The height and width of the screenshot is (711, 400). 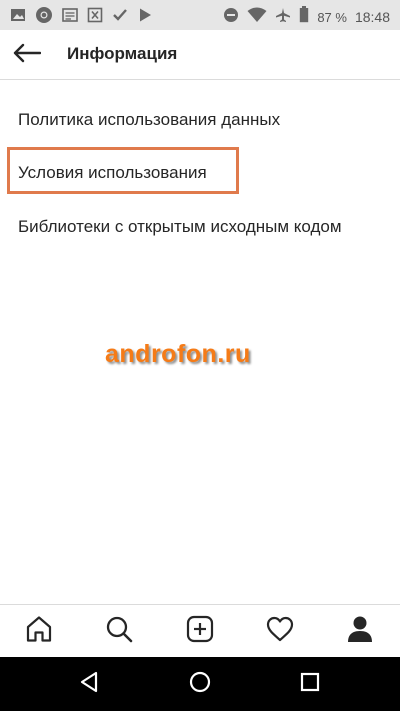 I want to click on system-nav-bar, so click(x=200, y=684).